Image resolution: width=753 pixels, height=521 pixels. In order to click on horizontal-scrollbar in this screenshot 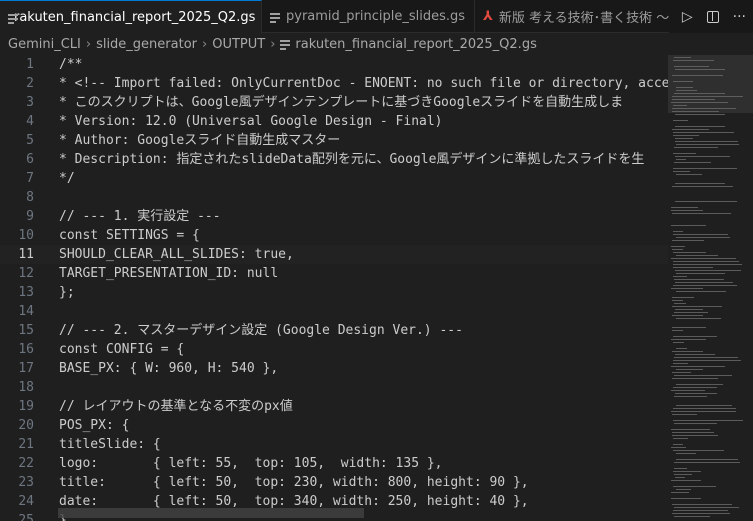, I will do `click(211, 513)`.